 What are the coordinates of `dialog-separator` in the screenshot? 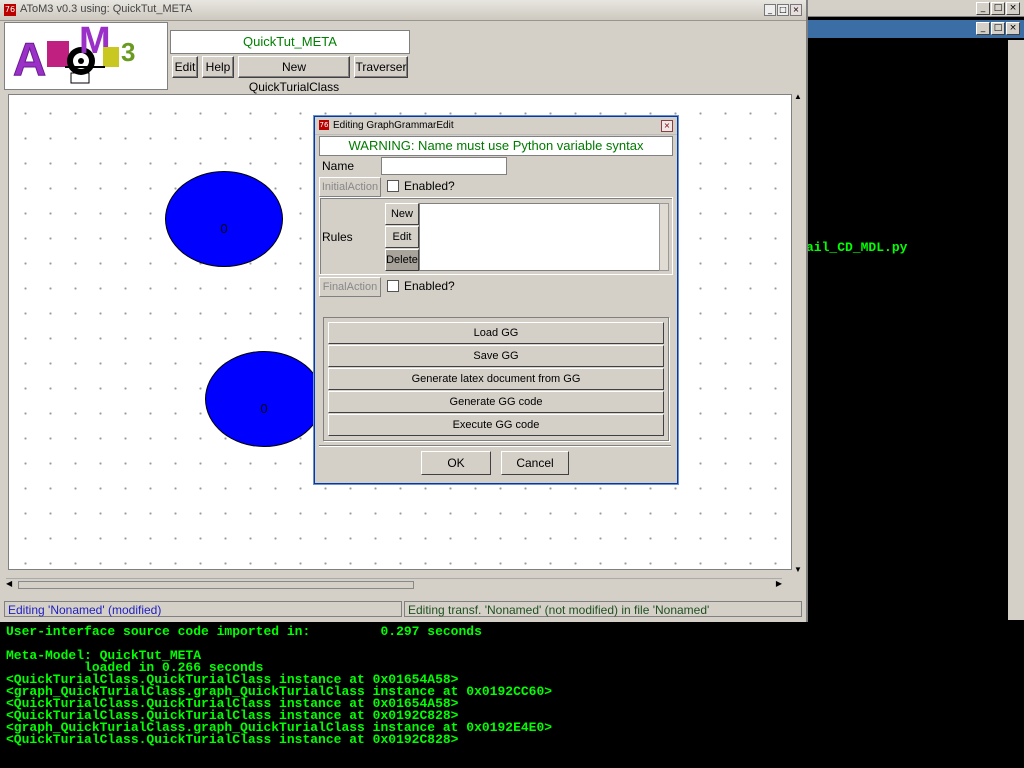 It's located at (495, 446).